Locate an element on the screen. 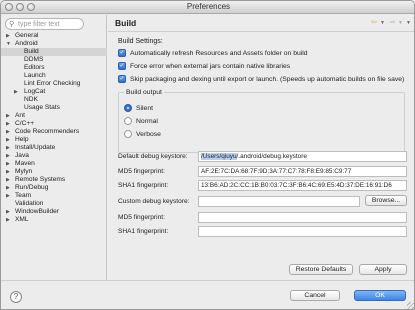 This screenshot has height=310, width=415. custom-keystore-label: Custom debug keystore: is located at coordinates (154, 201).